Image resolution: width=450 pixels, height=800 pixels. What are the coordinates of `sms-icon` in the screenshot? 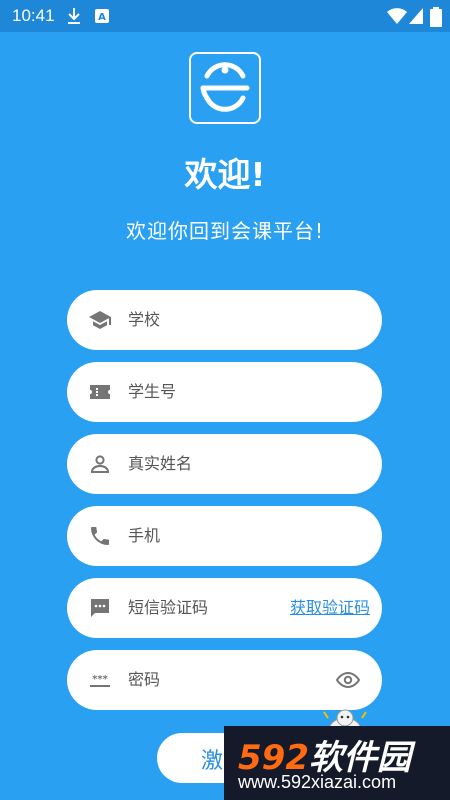 It's located at (100, 608).